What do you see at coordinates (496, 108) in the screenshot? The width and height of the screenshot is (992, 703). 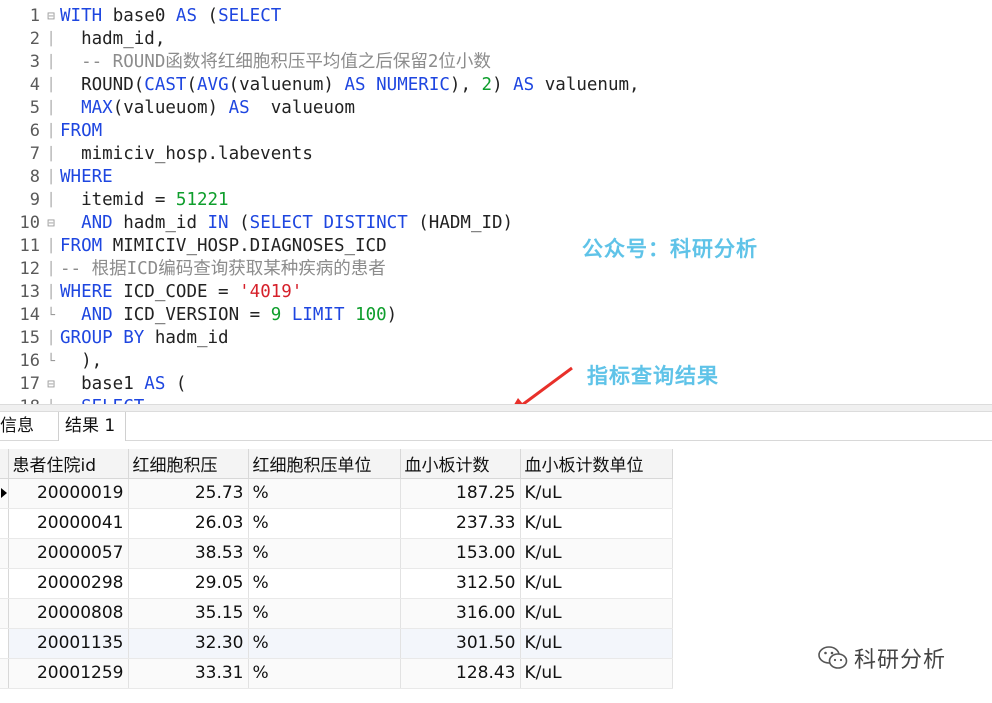 I see `code-line: 5 │ MAX(valueuom) AS valueuom` at bounding box center [496, 108].